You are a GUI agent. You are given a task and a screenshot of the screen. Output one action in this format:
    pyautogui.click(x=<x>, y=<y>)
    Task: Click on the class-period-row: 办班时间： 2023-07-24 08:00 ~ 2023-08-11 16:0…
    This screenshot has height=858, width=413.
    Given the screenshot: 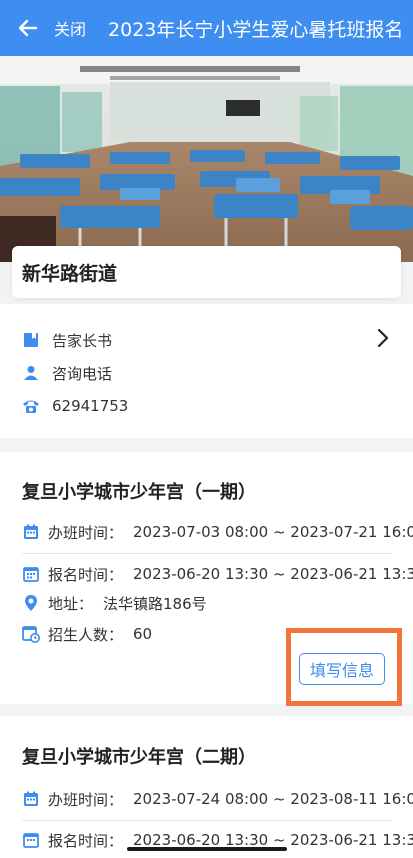 What is the action you would take?
    pyautogui.click(x=217, y=799)
    